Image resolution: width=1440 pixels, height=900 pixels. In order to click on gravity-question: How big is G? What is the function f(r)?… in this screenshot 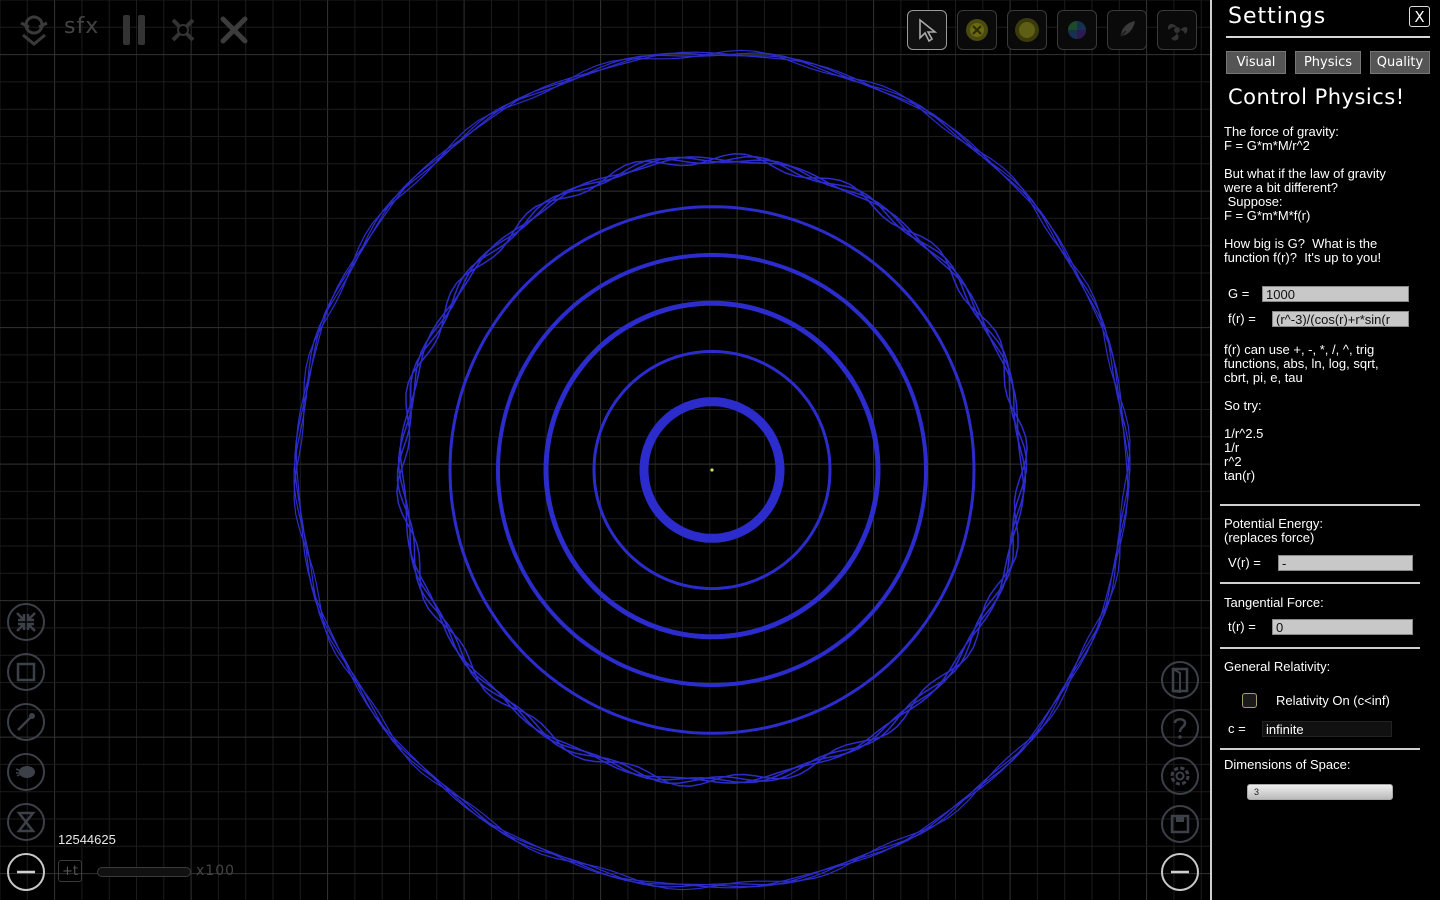, I will do `click(1303, 250)`.